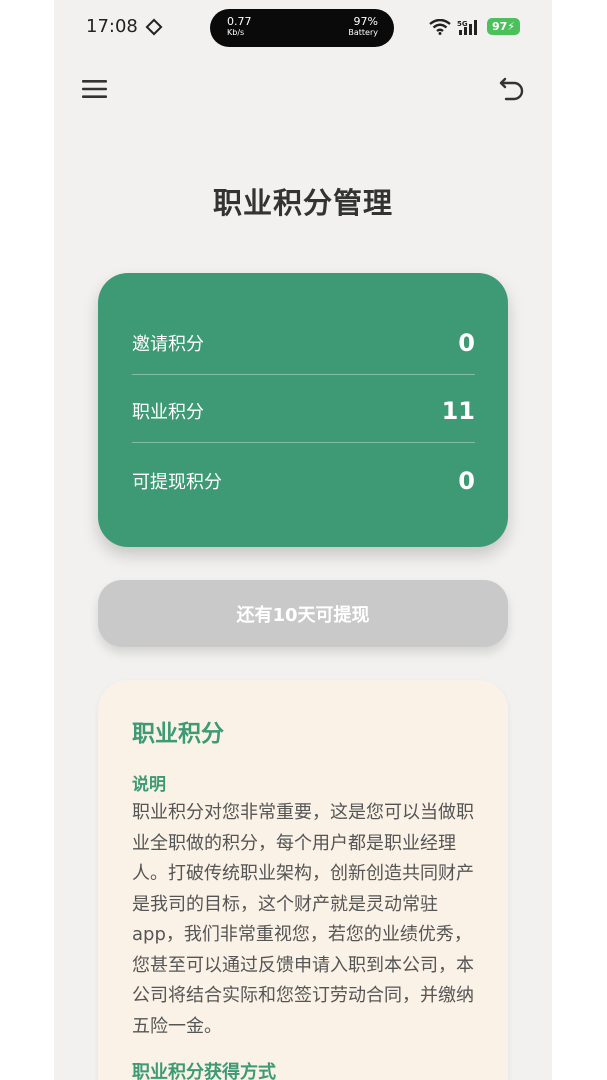  What do you see at coordinates (458, 411) in the screenshot?
I see `career-points-value: 11` at bounding box center [458, 411].